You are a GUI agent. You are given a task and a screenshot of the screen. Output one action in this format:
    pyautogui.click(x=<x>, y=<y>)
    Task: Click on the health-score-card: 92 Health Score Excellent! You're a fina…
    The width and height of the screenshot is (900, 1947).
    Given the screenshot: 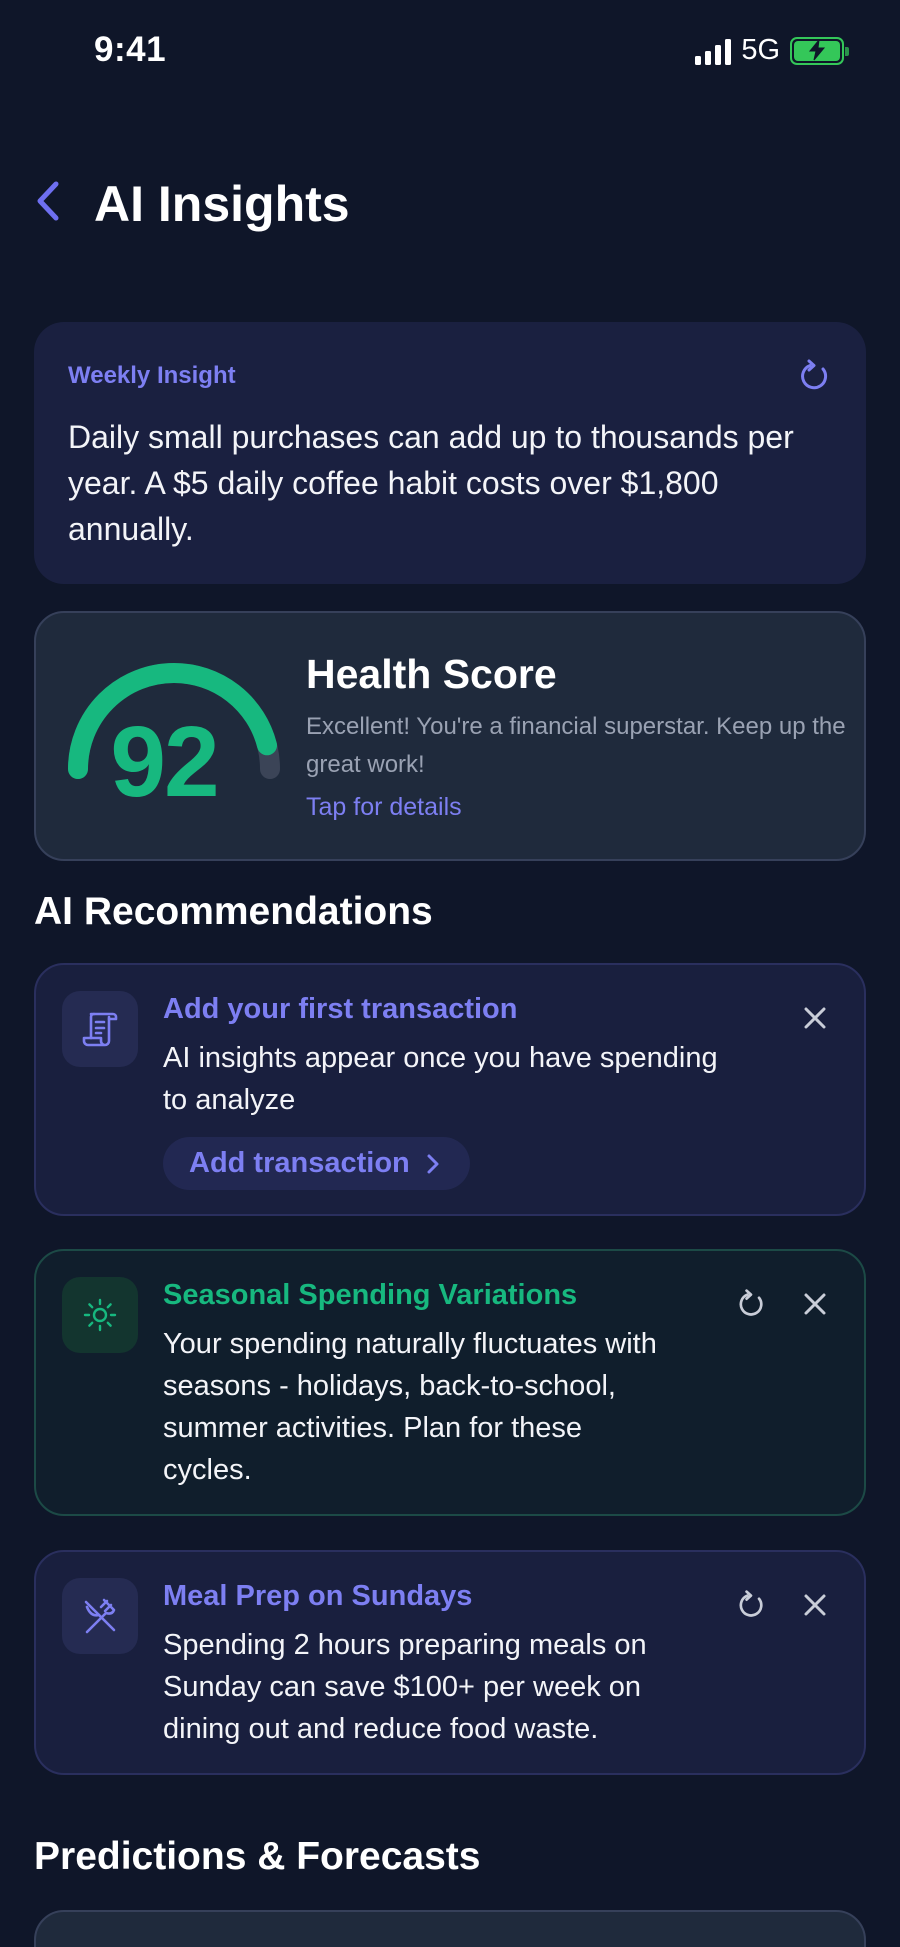 What is the action you would take?
    pyautogui.click(x=450, y=736)
    